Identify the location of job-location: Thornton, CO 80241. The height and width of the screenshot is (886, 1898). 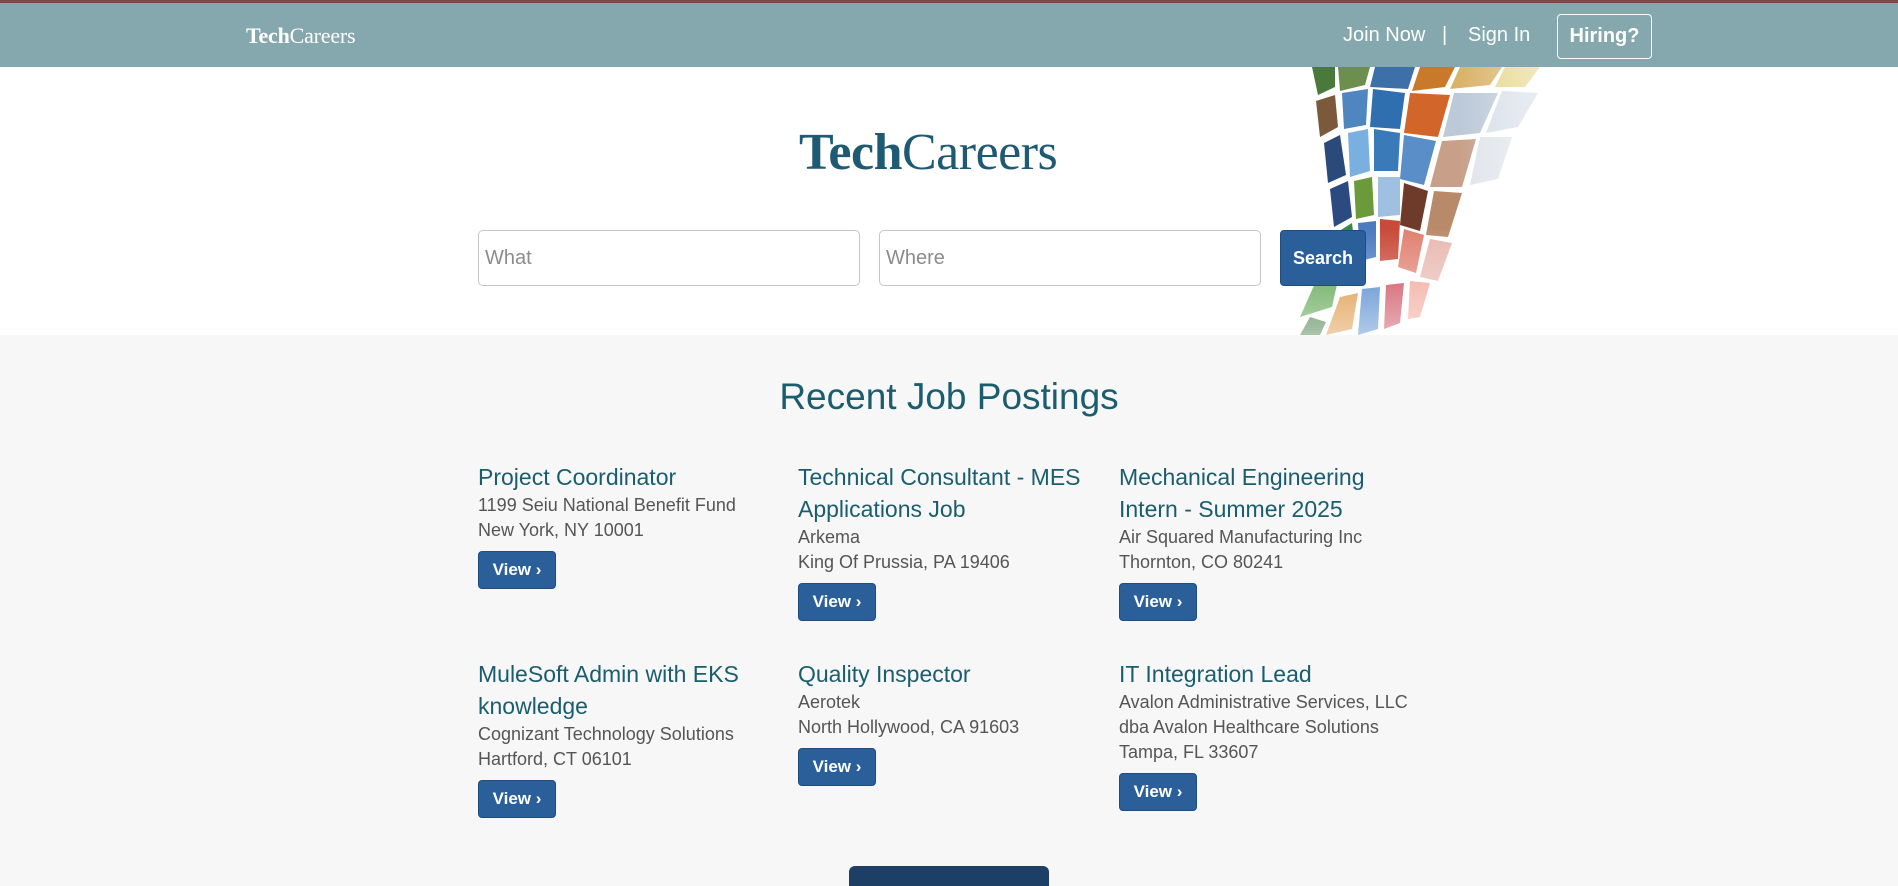
(1201, 562).